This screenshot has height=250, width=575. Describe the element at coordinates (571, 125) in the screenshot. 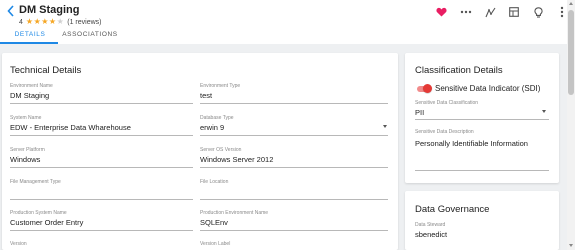

I see `page-scrollbar` at that location.